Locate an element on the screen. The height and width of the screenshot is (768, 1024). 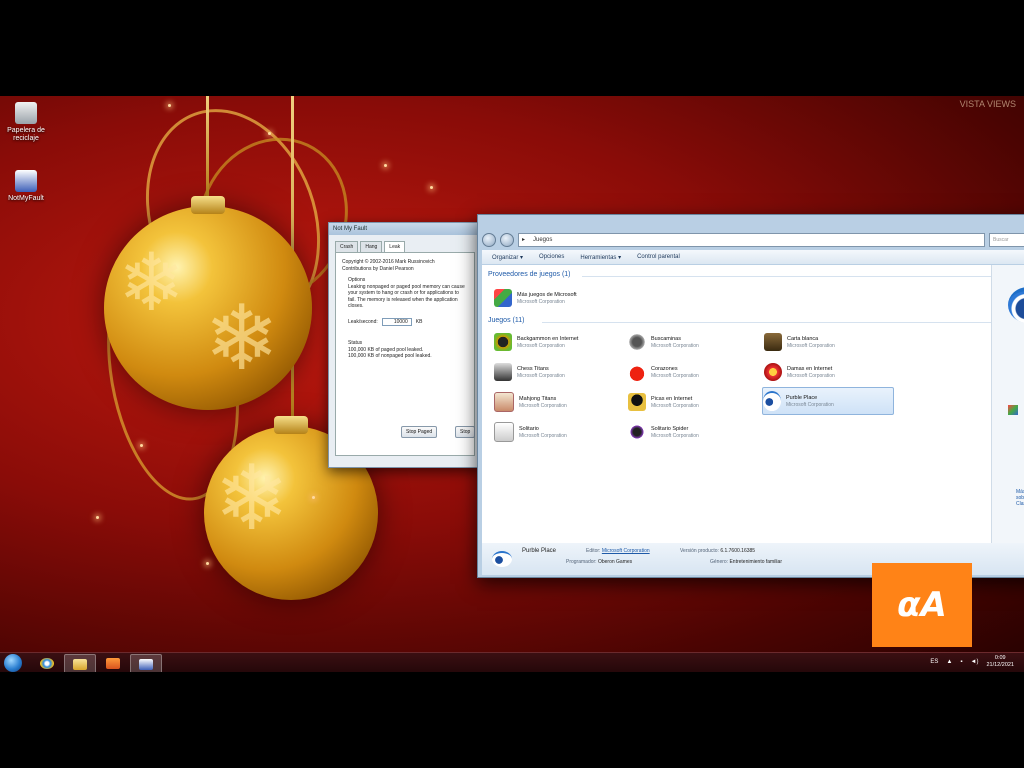
purble-place-small-icon is located at coordinates (502, 559).